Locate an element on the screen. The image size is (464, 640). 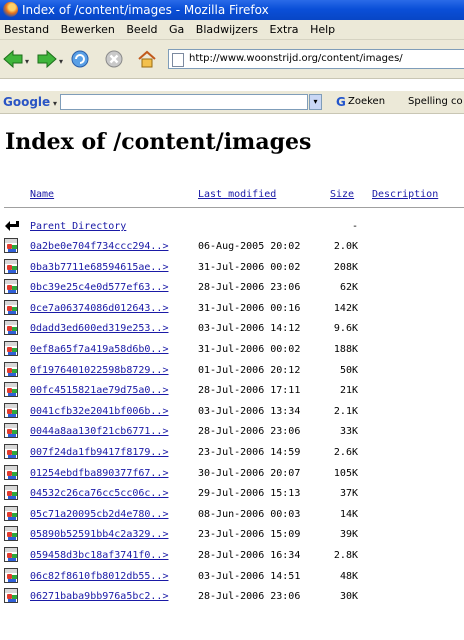
file-size: 62K is located at coordinates (348, 288).